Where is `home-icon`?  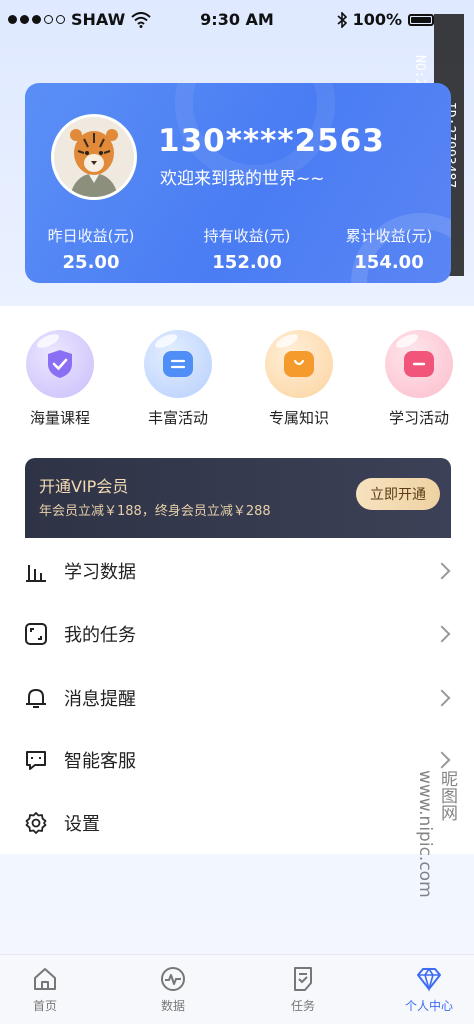 home-icon is located at coordinates (45, 979).